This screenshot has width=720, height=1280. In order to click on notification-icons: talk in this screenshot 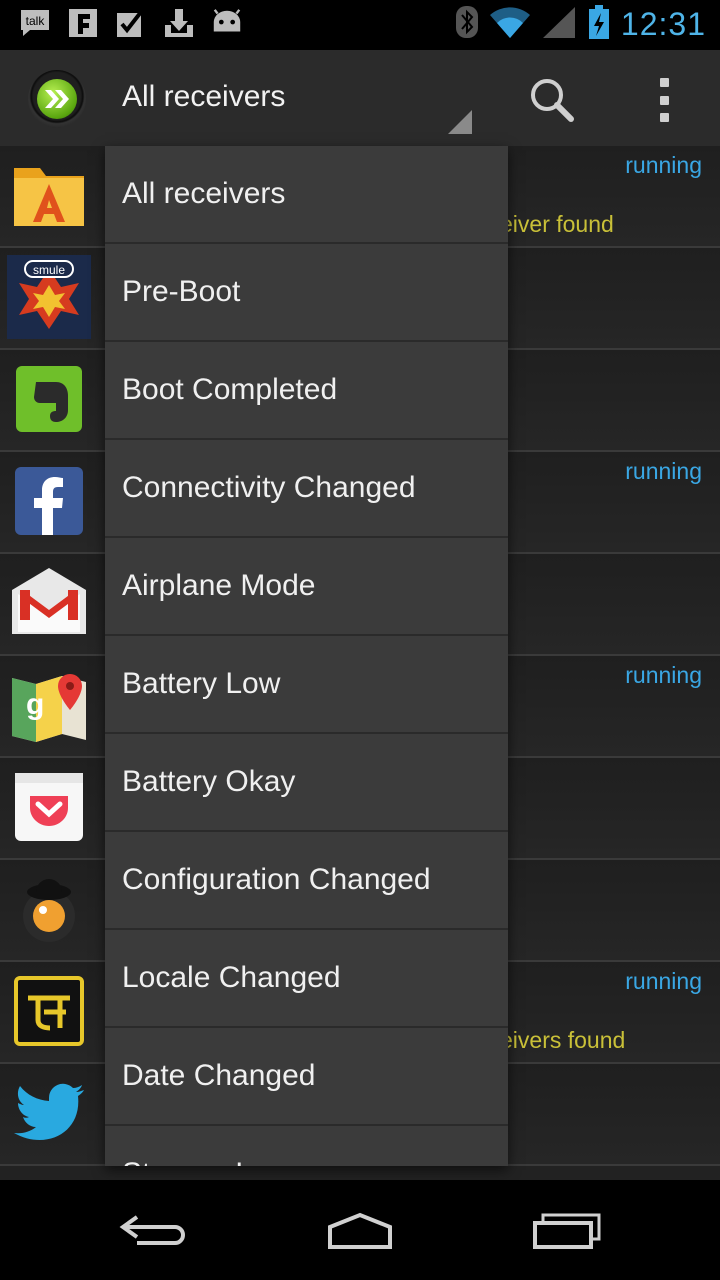, I will do `click(131, 23)`.